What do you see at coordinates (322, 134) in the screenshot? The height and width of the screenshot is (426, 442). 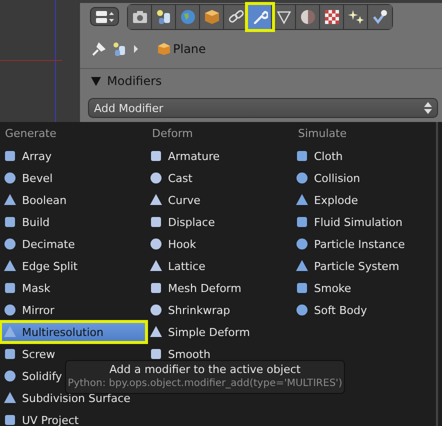 I see `column-heading: Simulate` at bounding box center [322, 134].